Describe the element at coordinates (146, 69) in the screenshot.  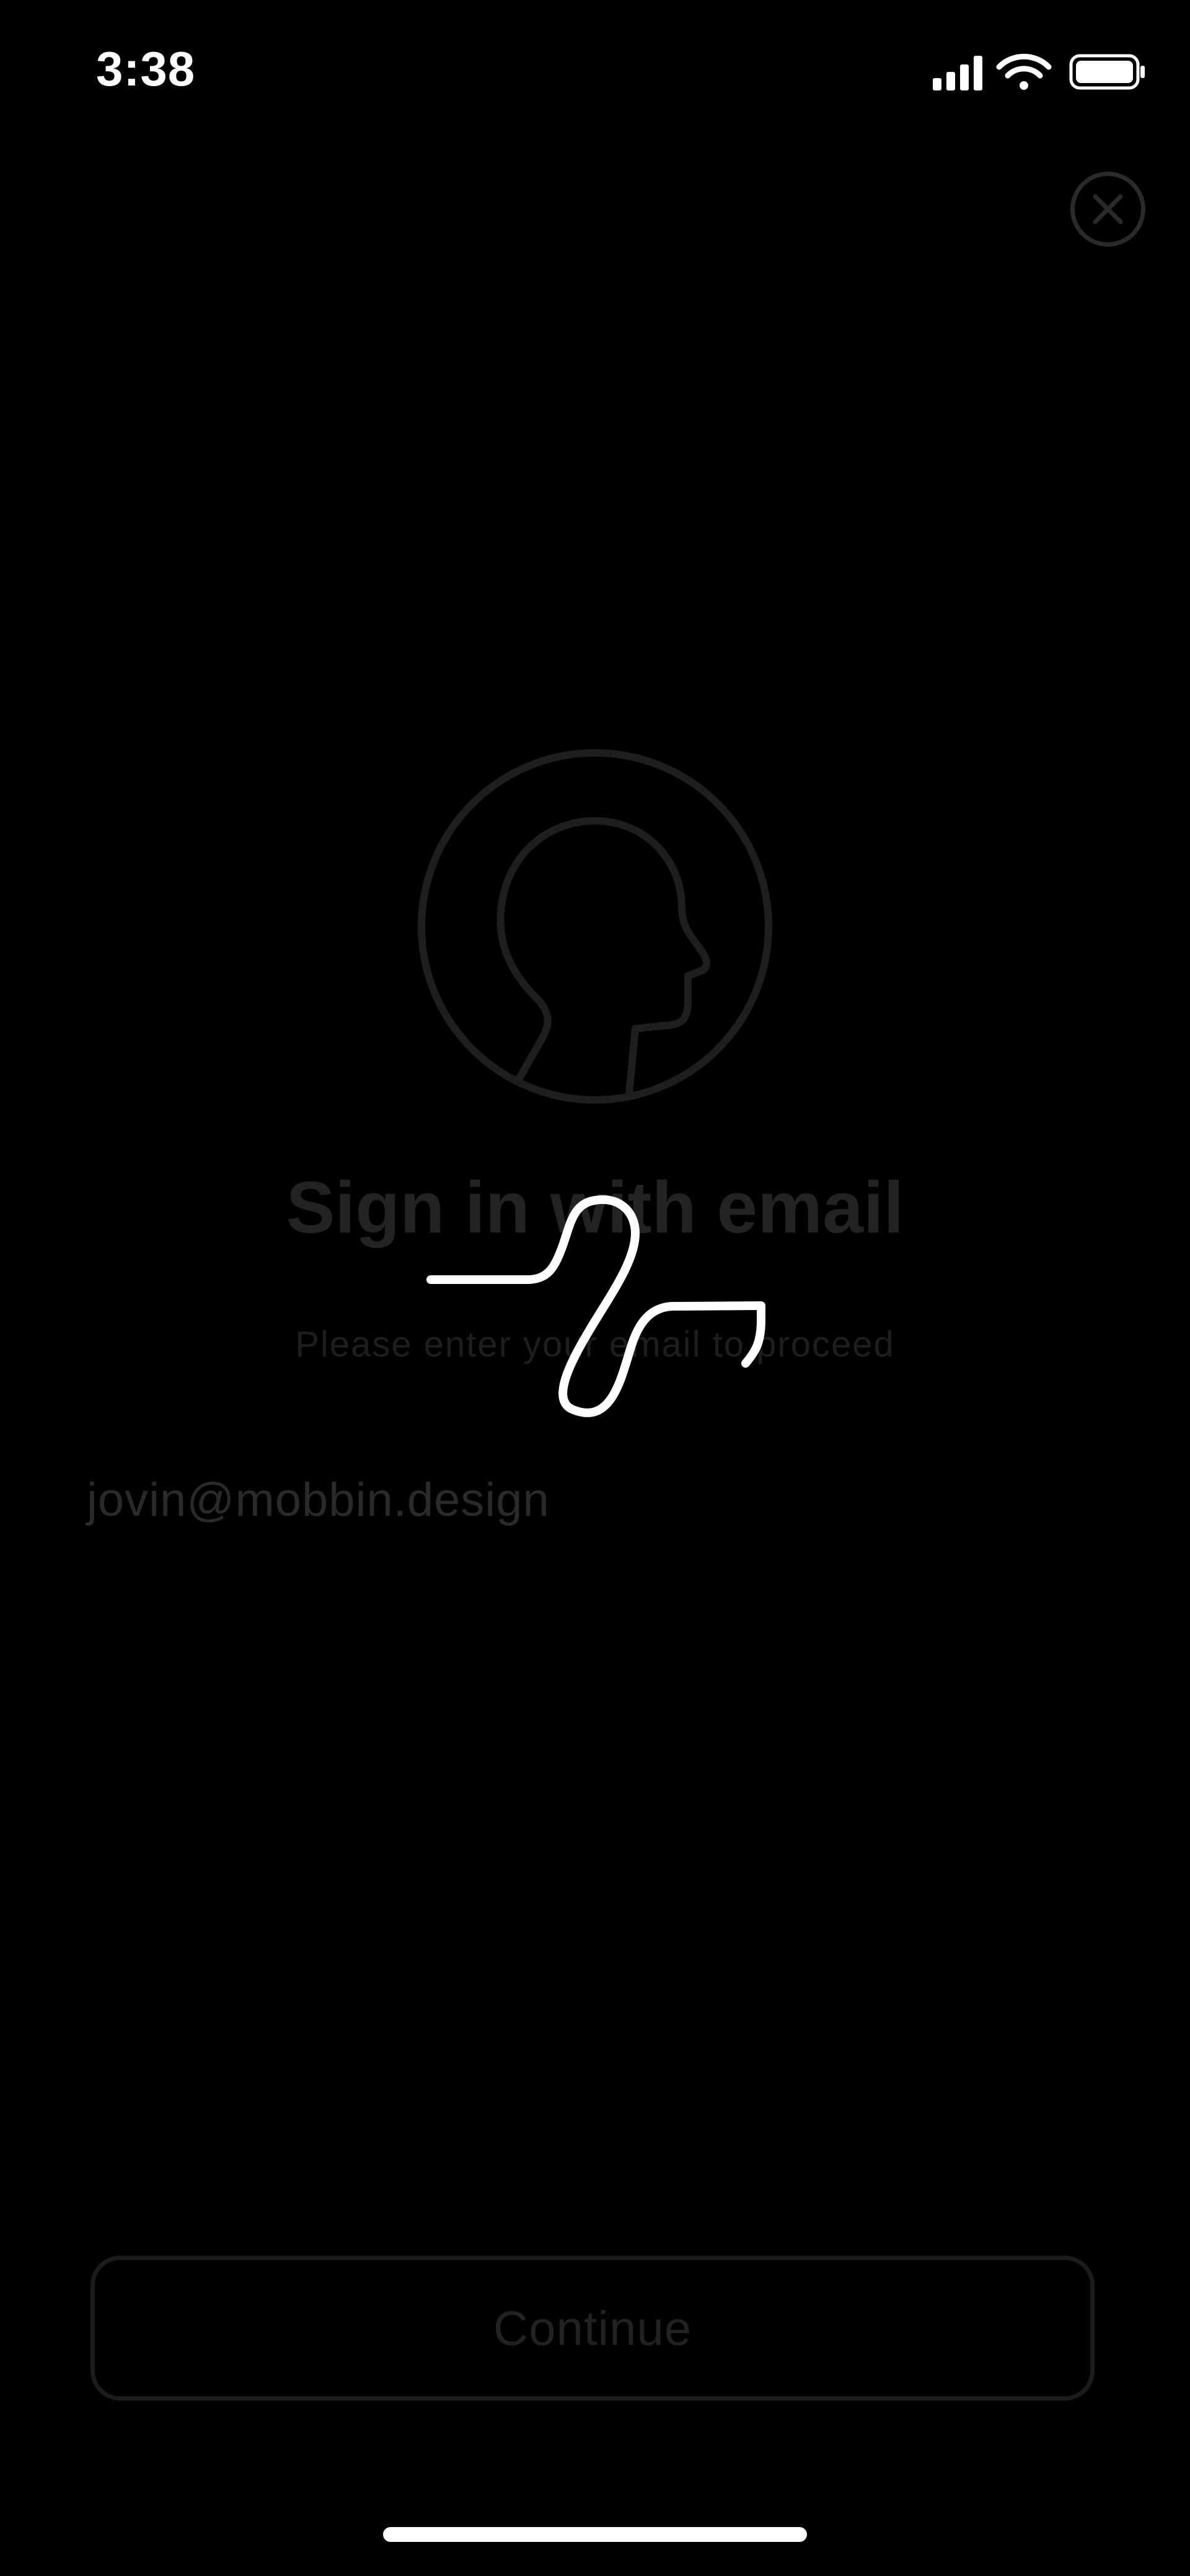
I see `status-time: 3:38` at that location.